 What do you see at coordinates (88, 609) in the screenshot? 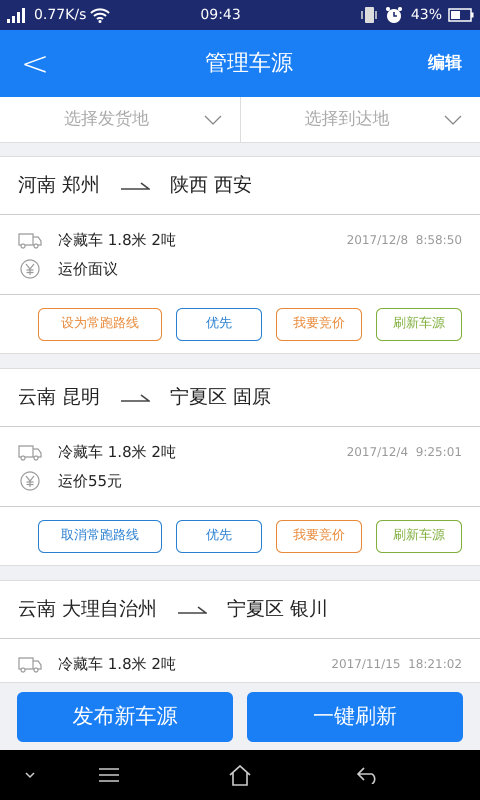
I see `origin-location: 云南 大理自治州` at bounding box center [88, 609].